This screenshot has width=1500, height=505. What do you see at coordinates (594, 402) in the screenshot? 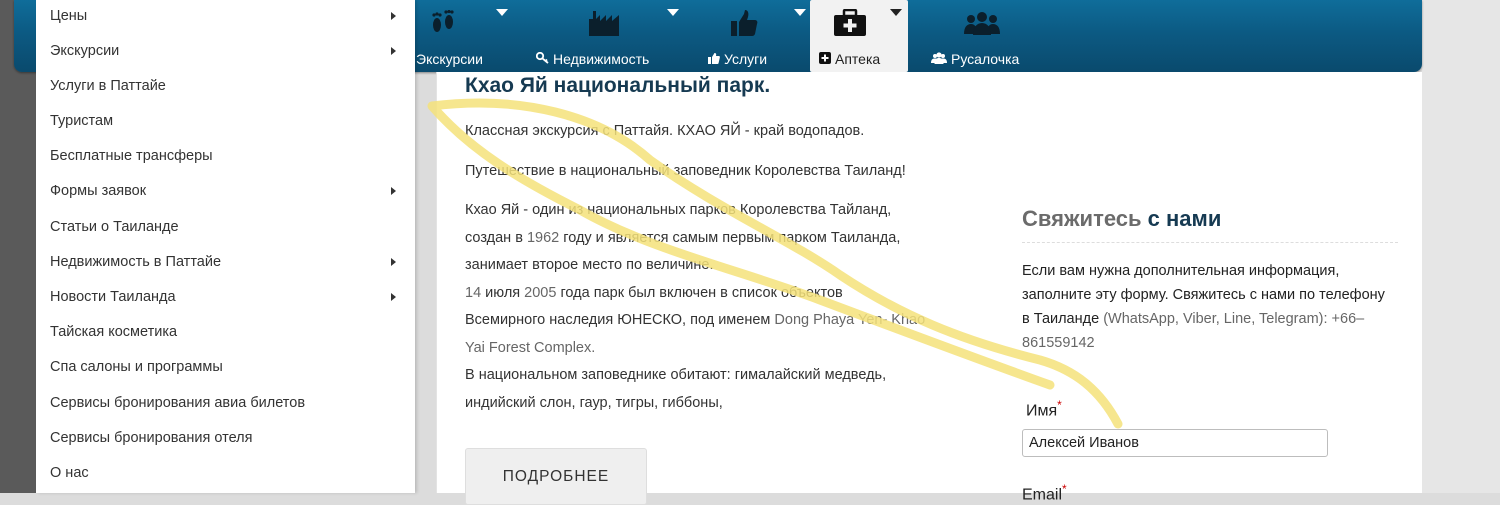
I see `article-line: индийский слон, гаур, тигры, гиббоны,` at bounding box center [594, 402].